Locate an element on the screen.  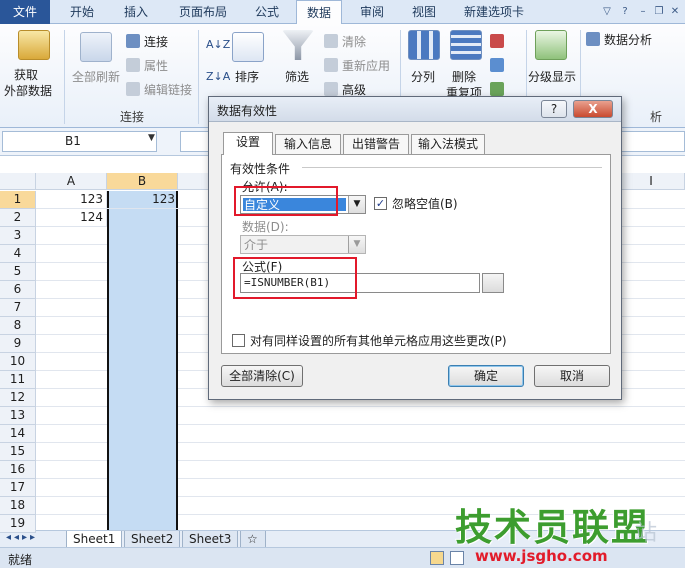
consolidate-icon is located at coordinates (497, 65).